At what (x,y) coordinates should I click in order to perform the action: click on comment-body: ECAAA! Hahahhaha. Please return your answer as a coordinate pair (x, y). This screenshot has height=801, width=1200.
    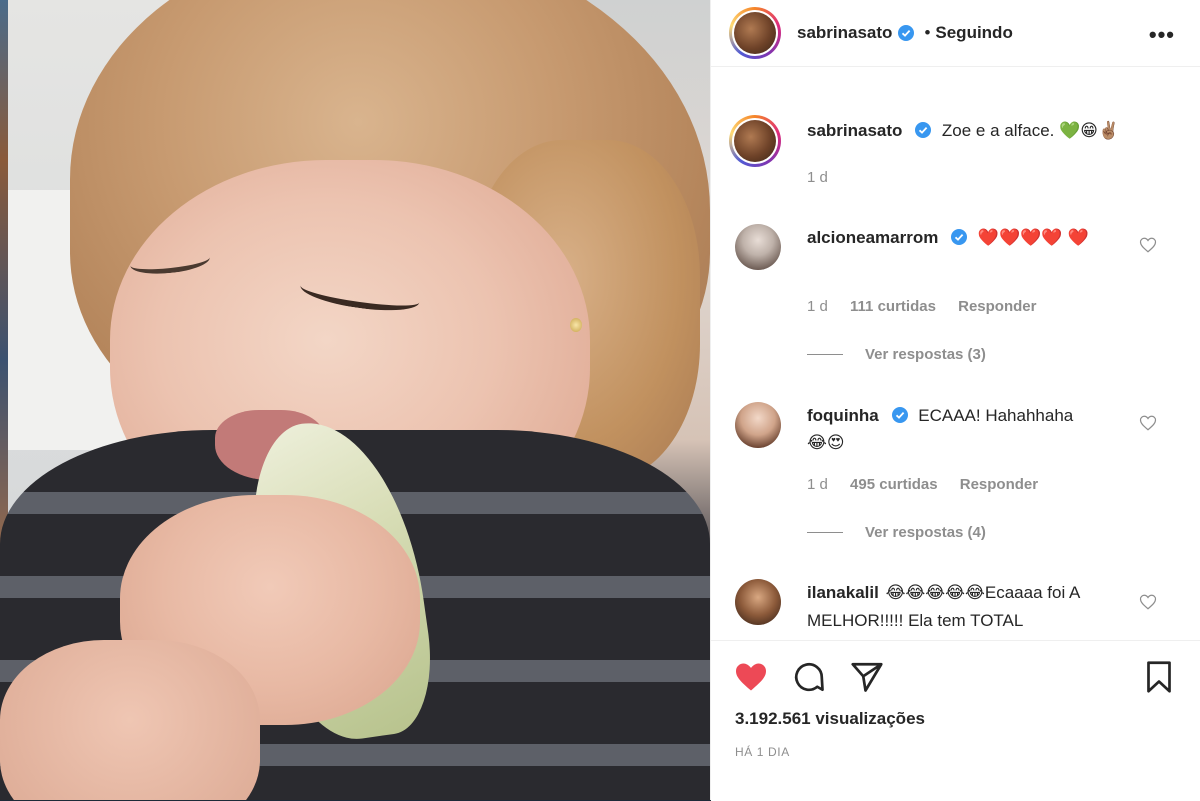
    Looking at the image, I should click on (996, 415).